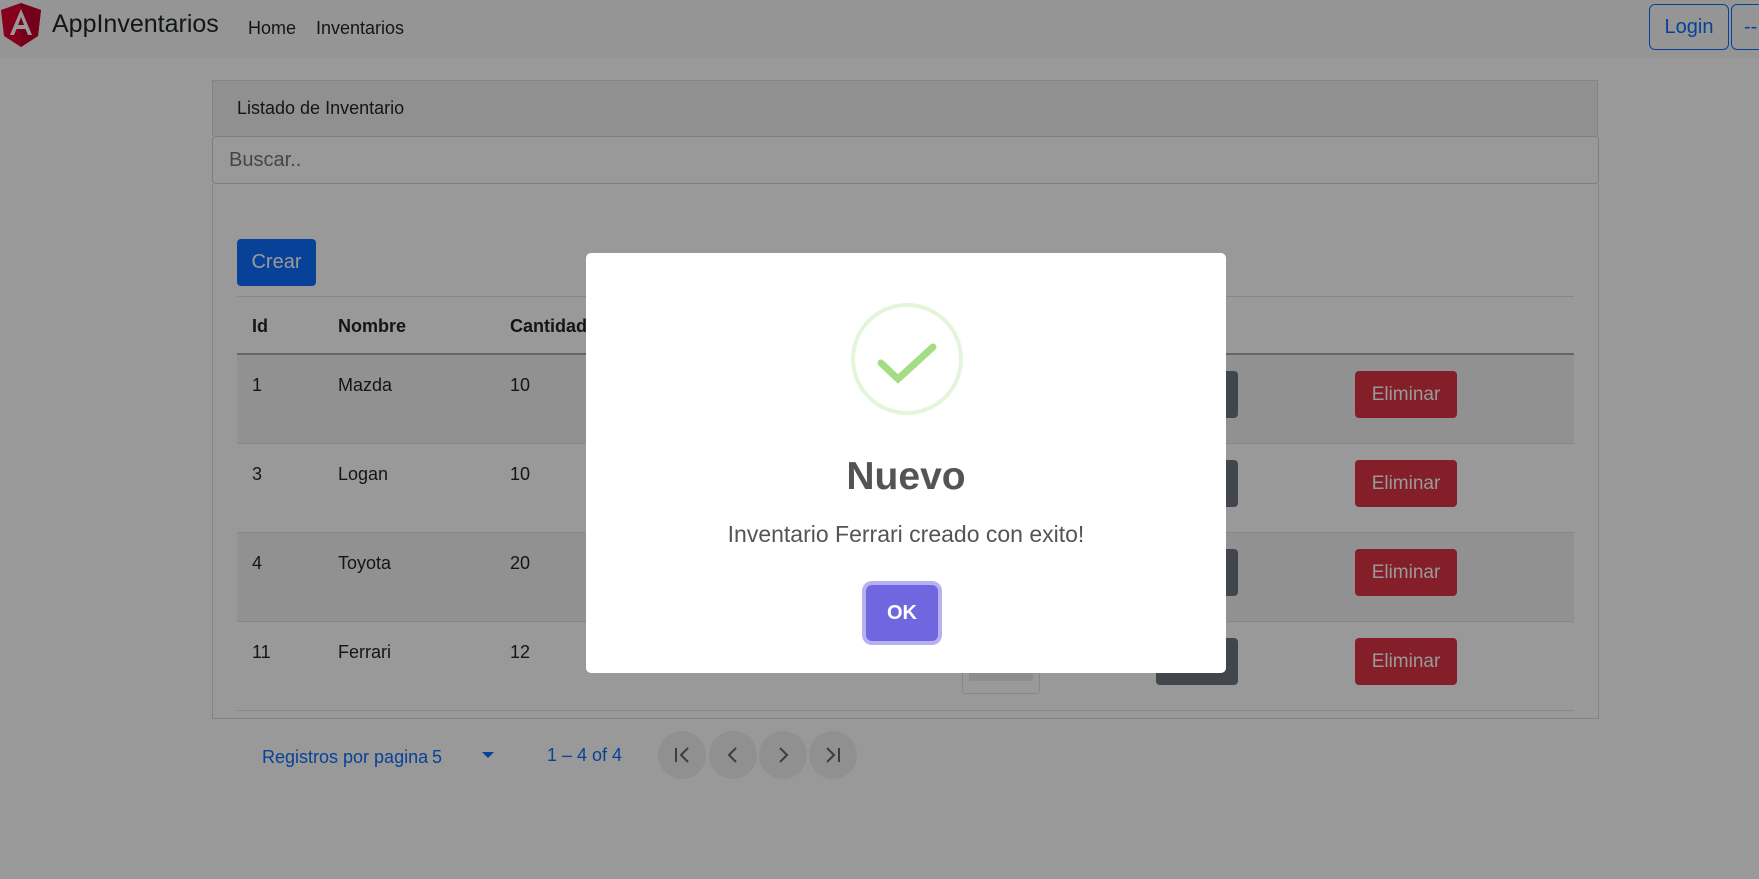 The width and height of the screenshot is (1759, 879). What do you see at coordinates (907, 359) in the screenshot?
I see `success-check-icon` at bounding box center [907, 359].